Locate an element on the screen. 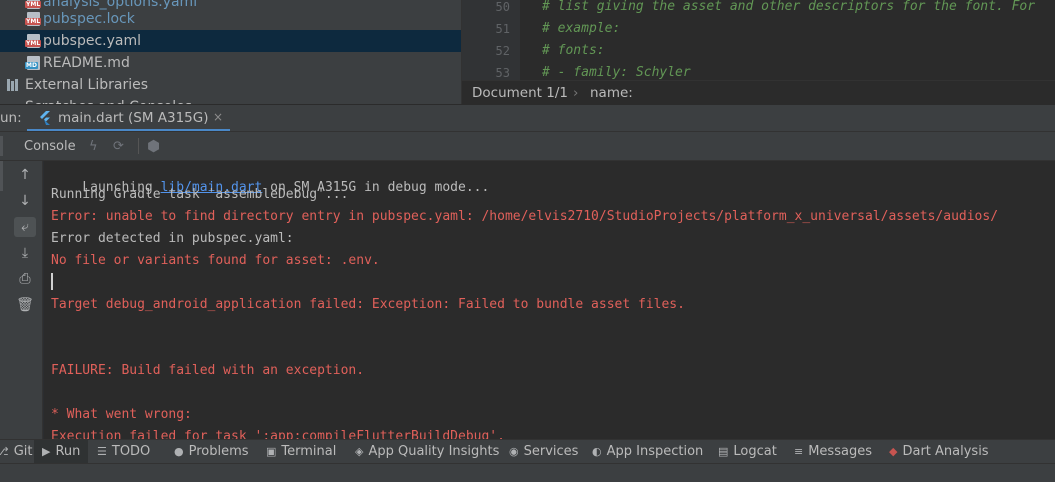  tree-item-label: External Libraries is located at coordinates (86, 85).